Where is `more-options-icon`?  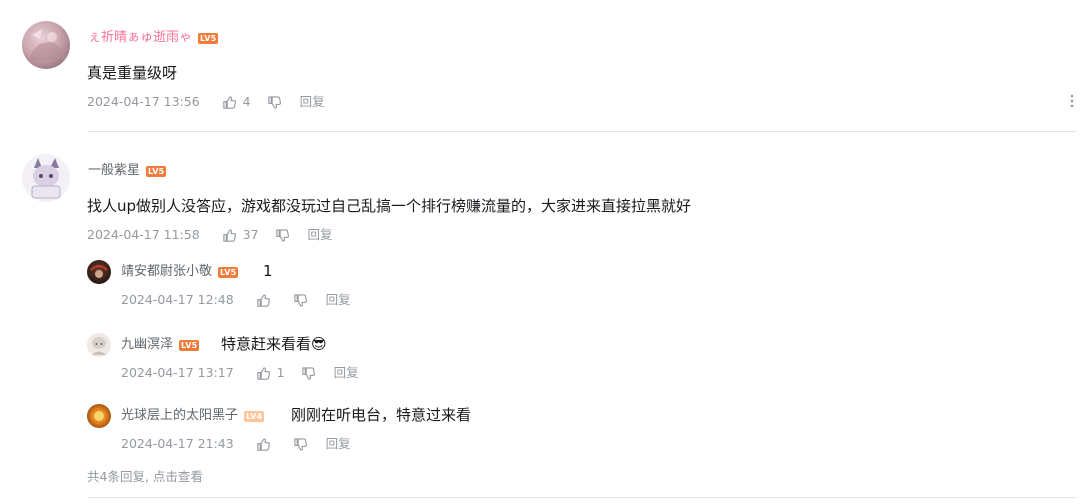 more-options-icon is located at coordinates (1072, 101).